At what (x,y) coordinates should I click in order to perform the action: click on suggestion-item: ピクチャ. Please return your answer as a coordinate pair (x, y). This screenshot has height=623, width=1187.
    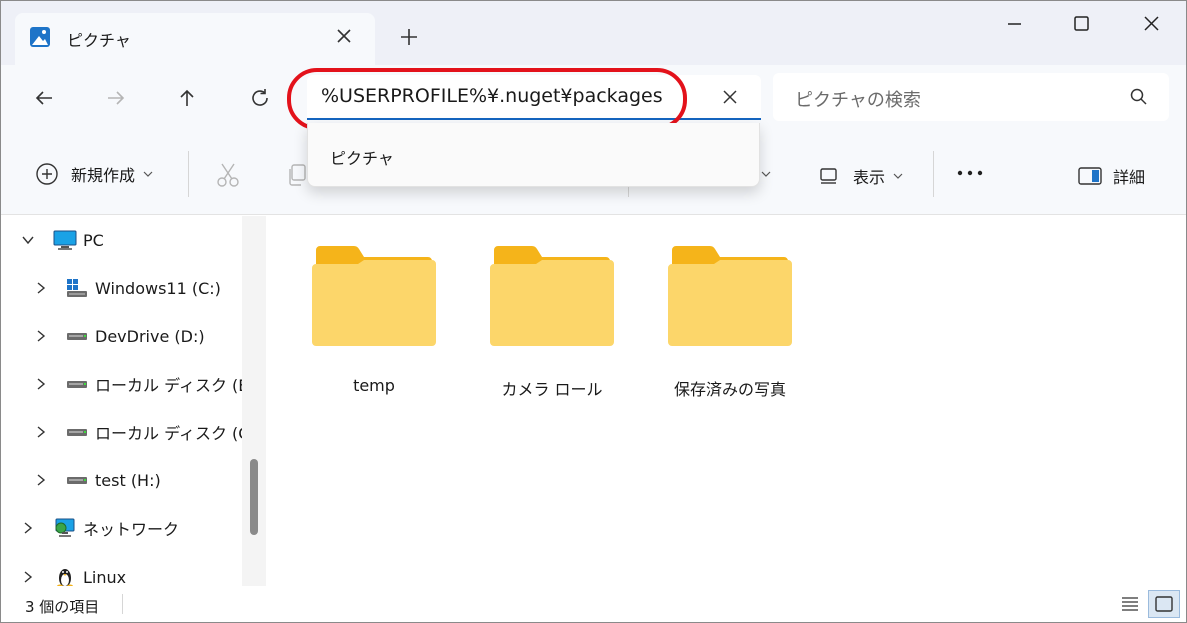
    Looking at the image, I should click on (362, 157).